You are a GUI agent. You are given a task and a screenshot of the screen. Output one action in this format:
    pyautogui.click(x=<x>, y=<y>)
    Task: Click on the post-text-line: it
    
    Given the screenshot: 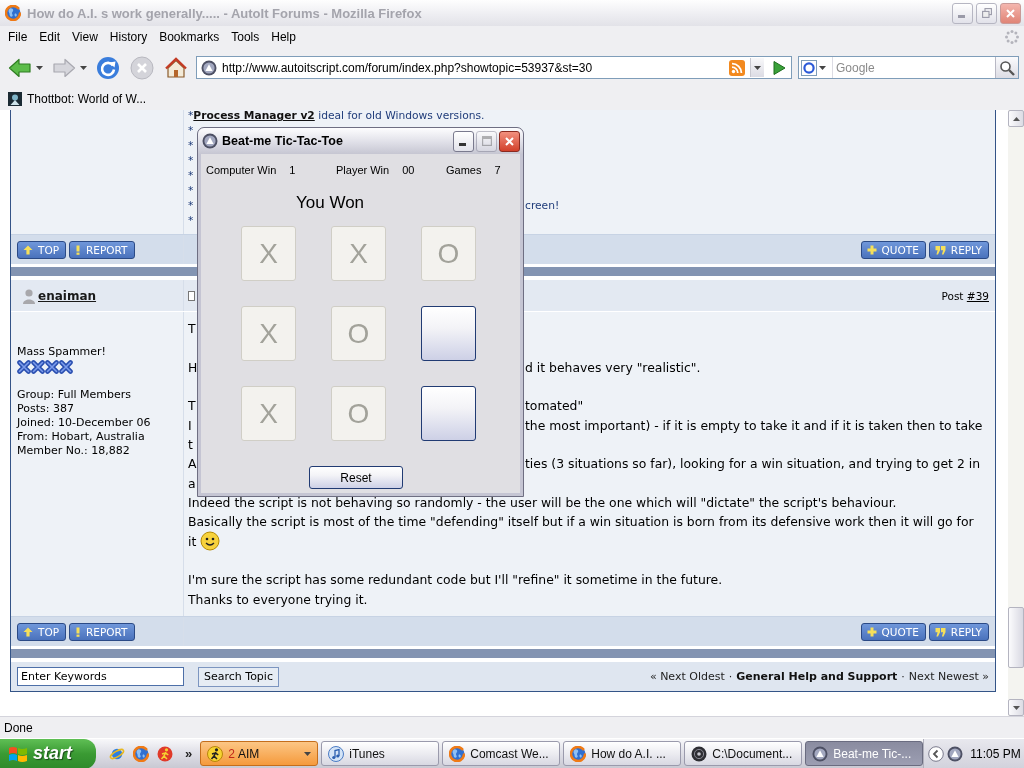 What is the action you would take?
    pyautogui.click(x=192, y=541)
    